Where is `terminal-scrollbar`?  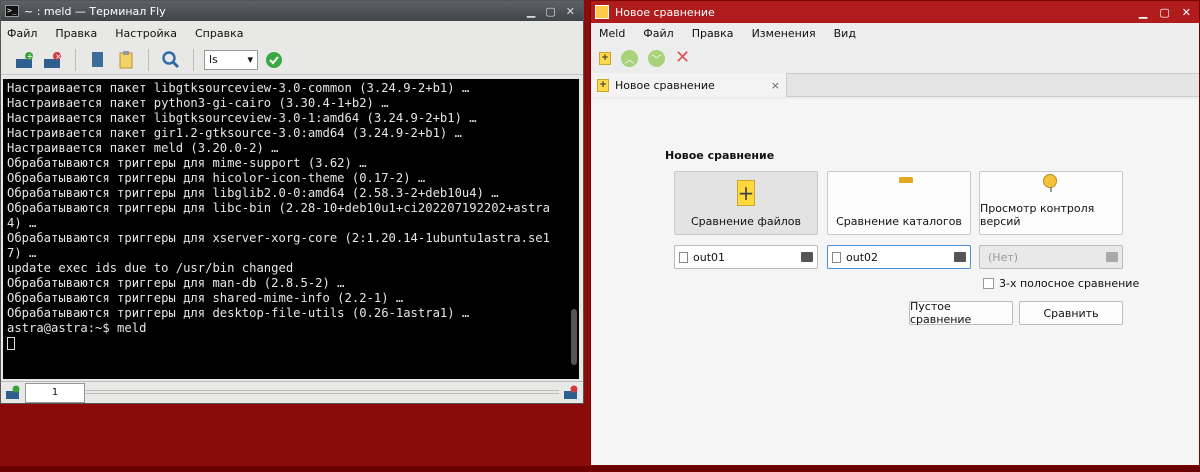
terminal-scrollbar is located at coordinates (574, 229).